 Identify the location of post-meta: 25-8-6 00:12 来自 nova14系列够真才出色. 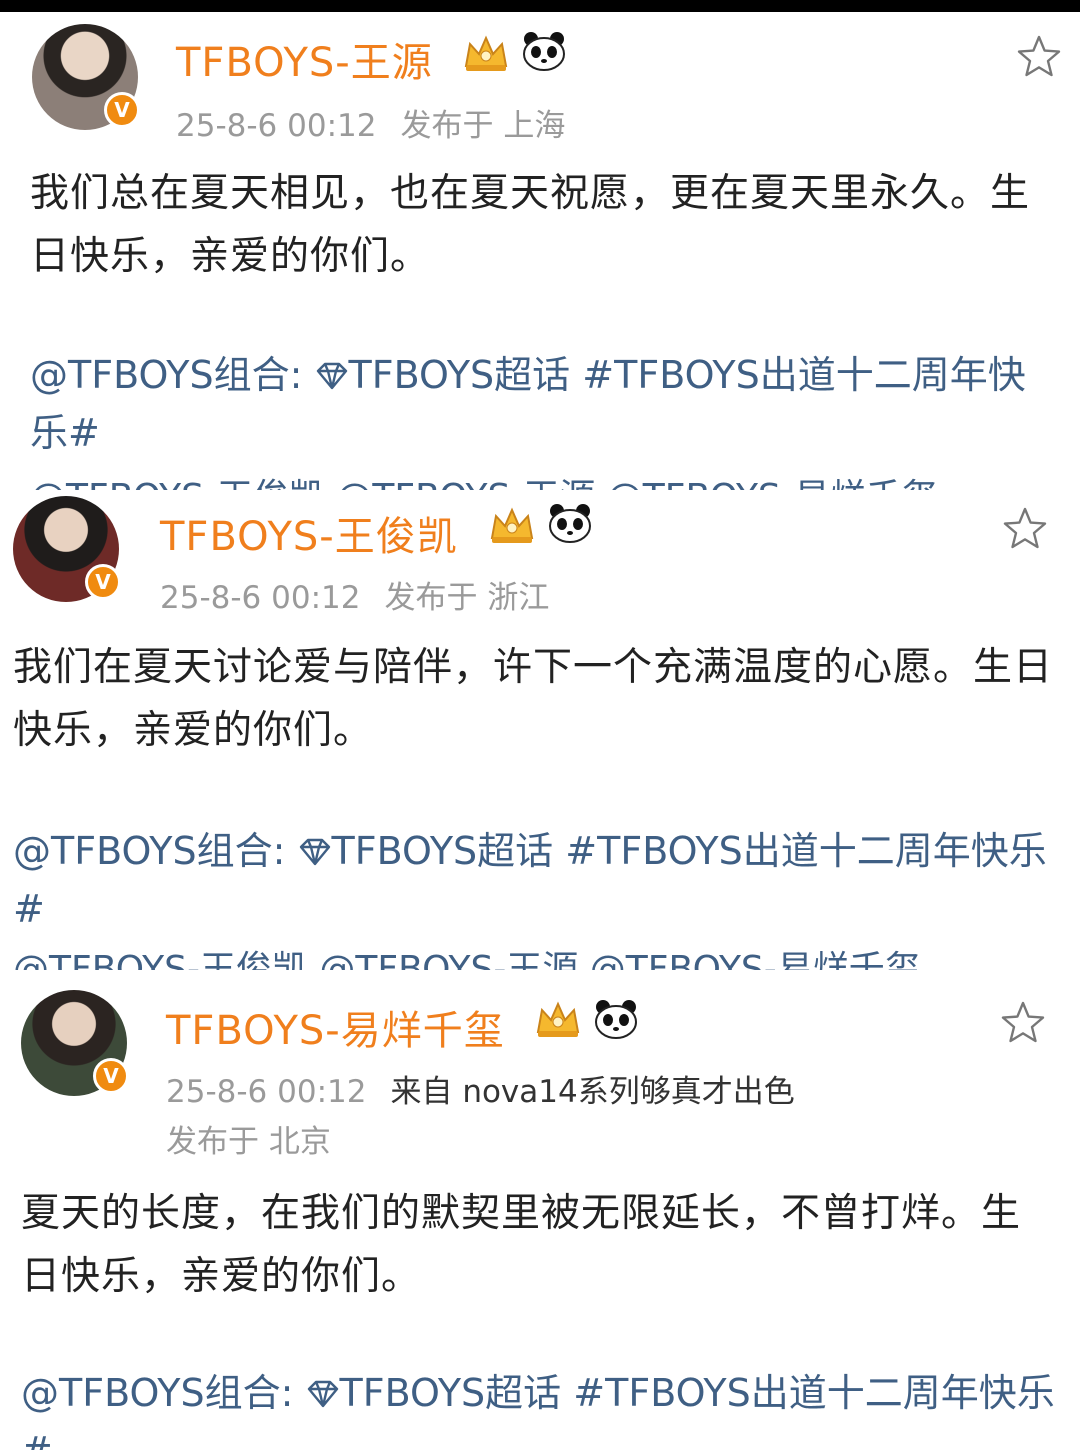
(480, 1088).